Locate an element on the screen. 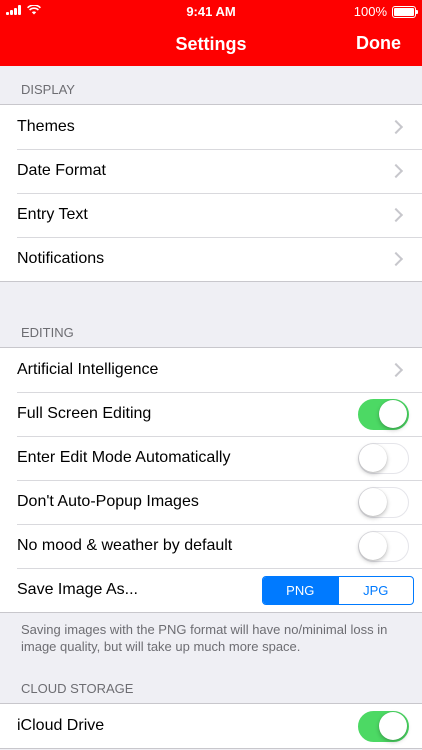 The image size is (422, 750). battery-percent: 100% is located at coordinates (370, 11).